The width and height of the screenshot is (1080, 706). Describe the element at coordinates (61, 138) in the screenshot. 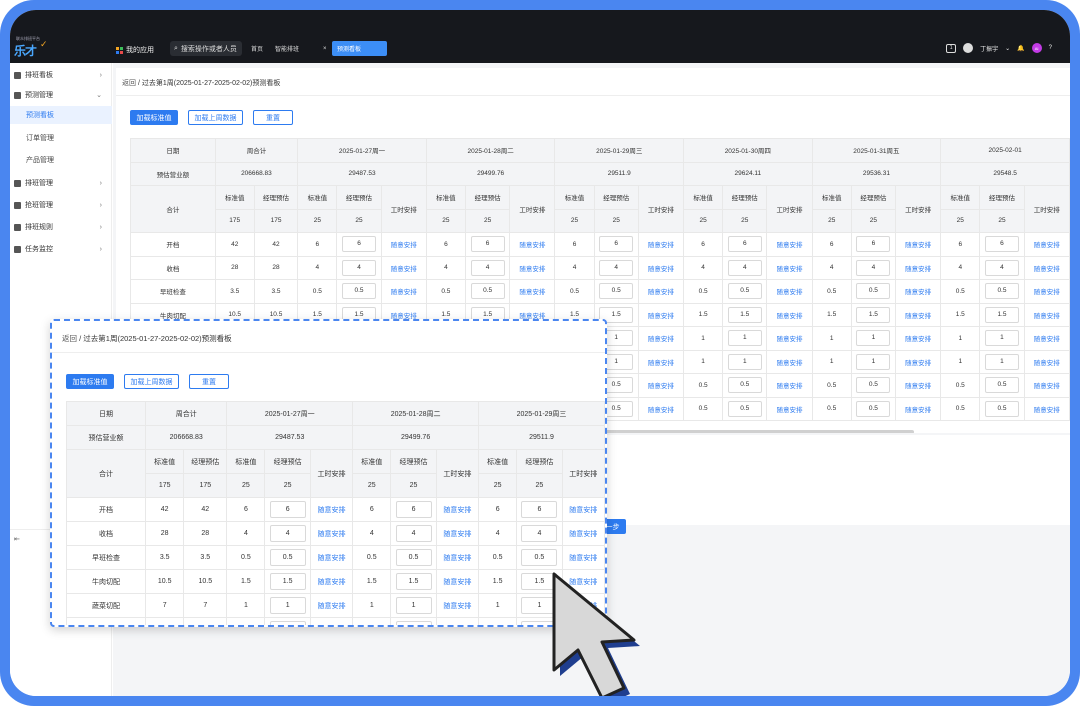

I see `sidebar-subitem-orders: 订单管理` at that location.